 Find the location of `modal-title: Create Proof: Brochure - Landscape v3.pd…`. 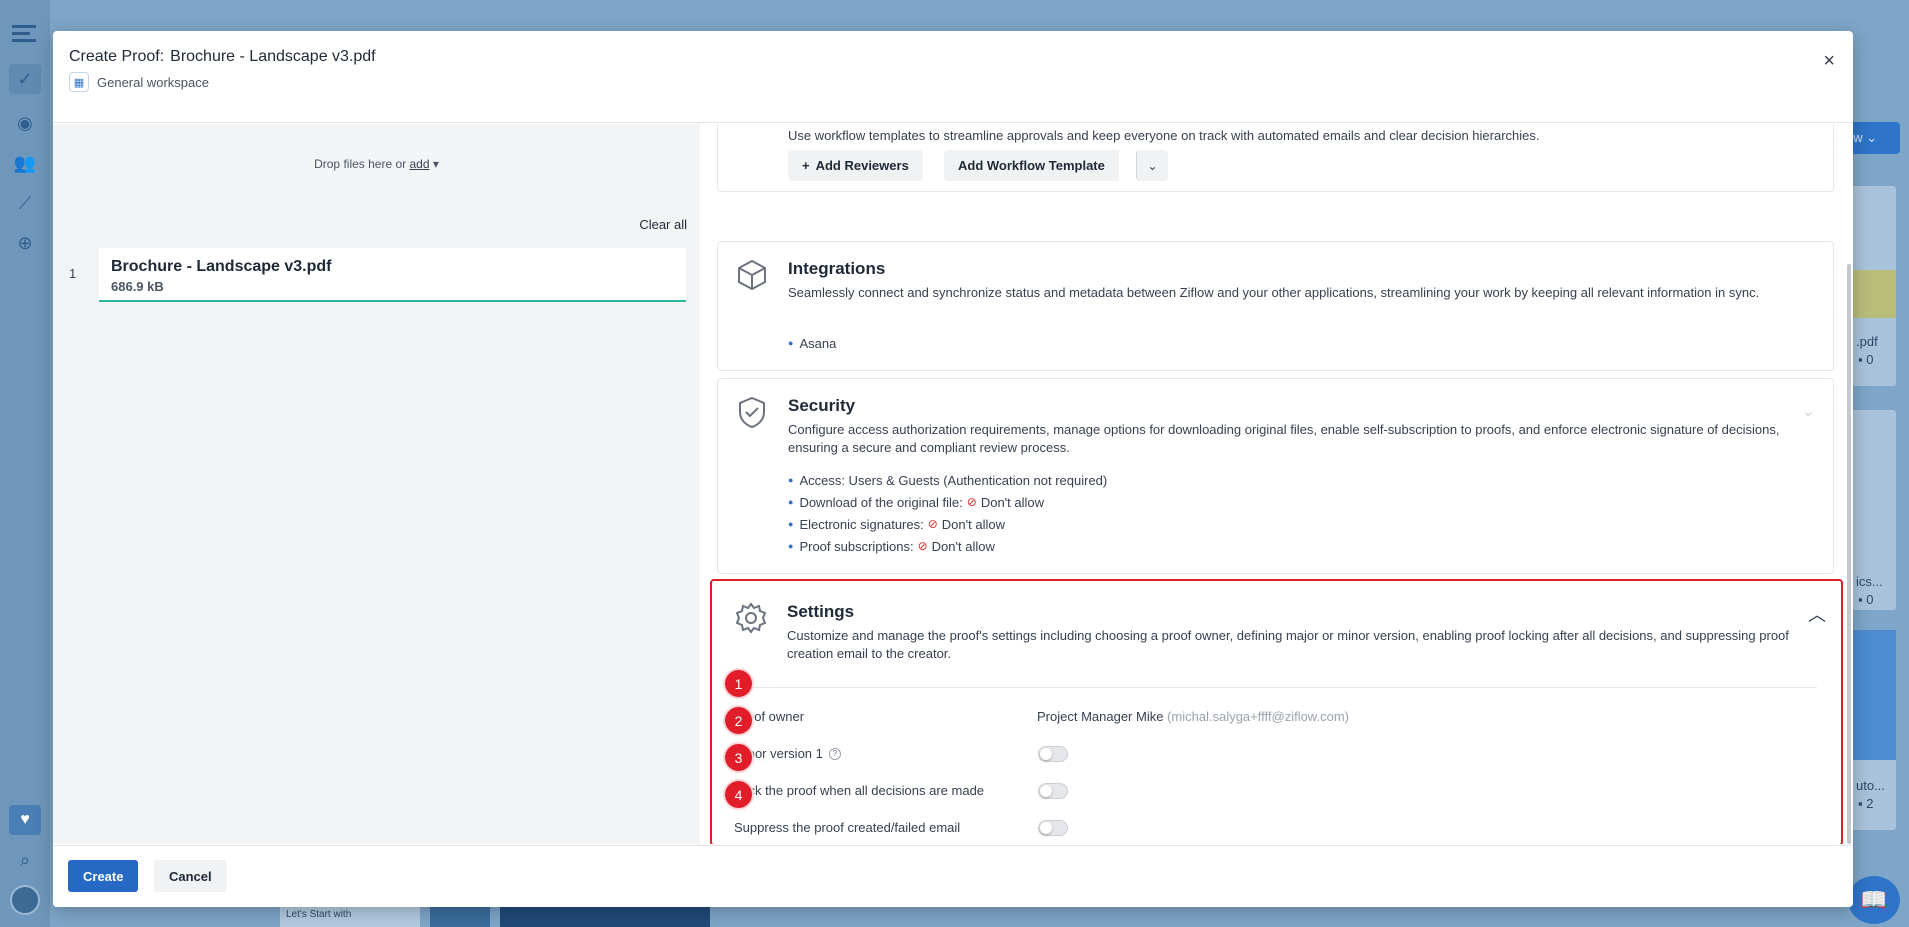

modal-title: Create Proof: Brochure - Landscape v3.pd… is located at coordinates (953, 57).